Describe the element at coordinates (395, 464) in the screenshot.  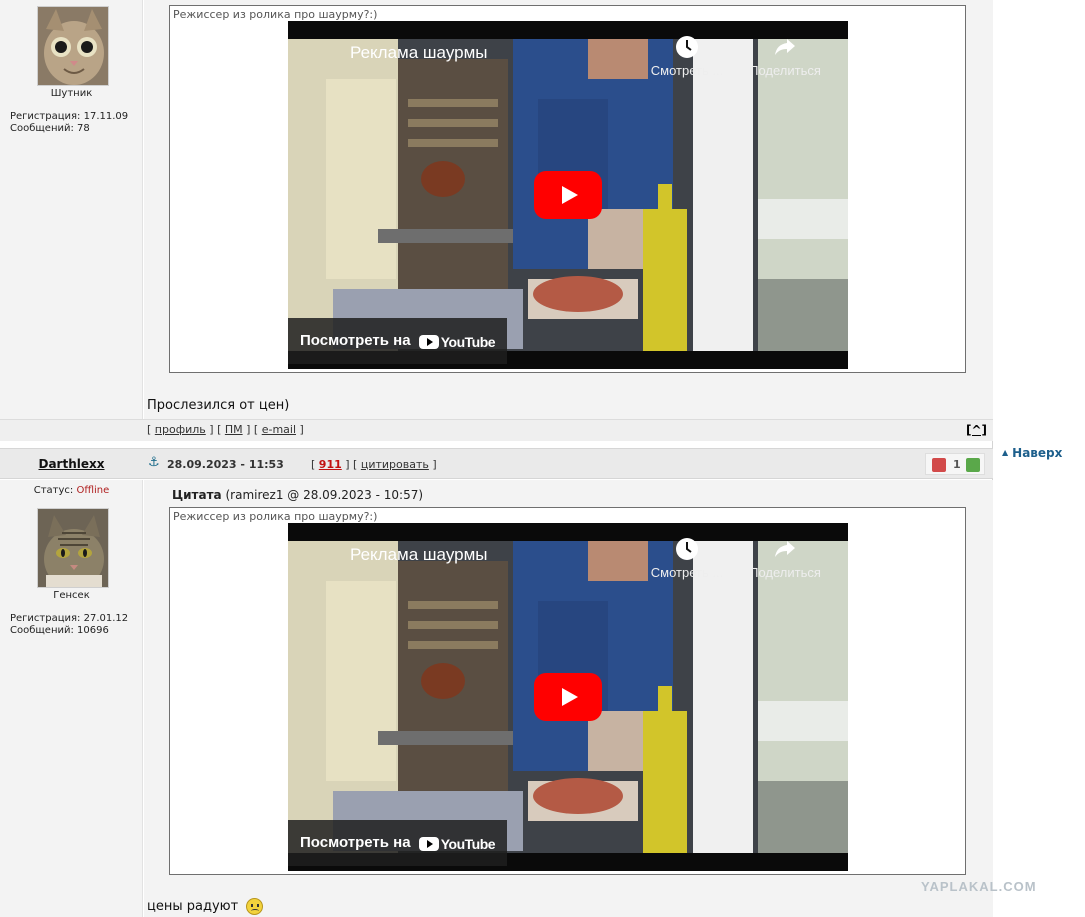
I see `quote-link: цитировать` at that location.